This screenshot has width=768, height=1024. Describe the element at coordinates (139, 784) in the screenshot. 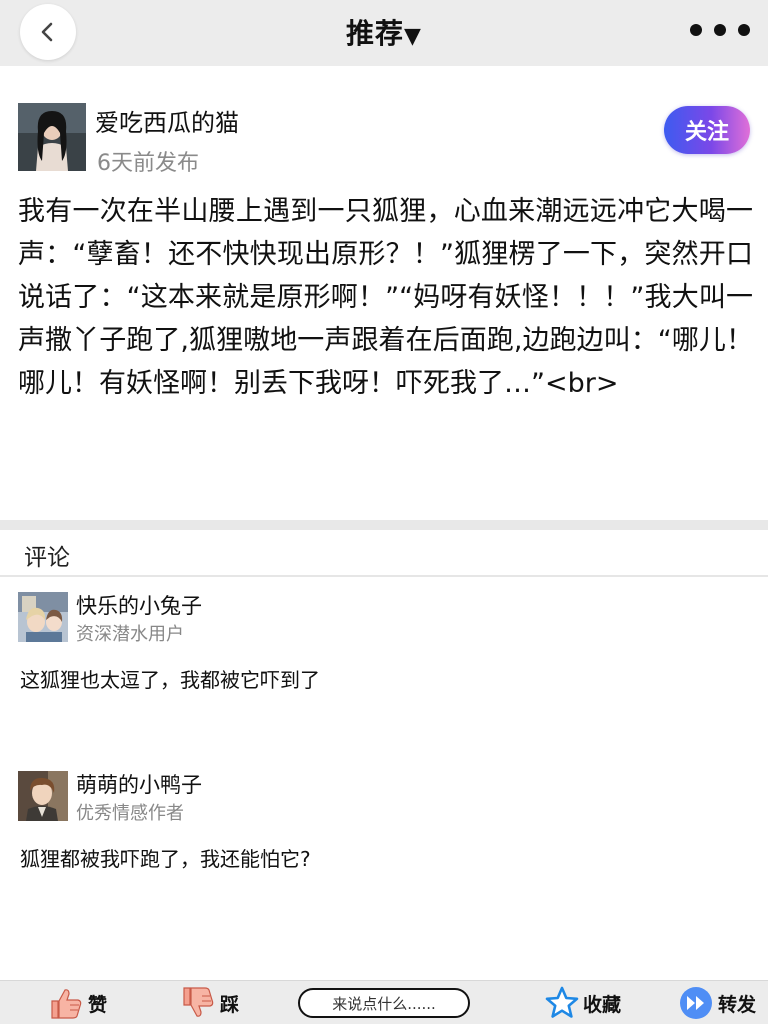

I see `commenter-name: 萌萌的小鸭子` at that location.